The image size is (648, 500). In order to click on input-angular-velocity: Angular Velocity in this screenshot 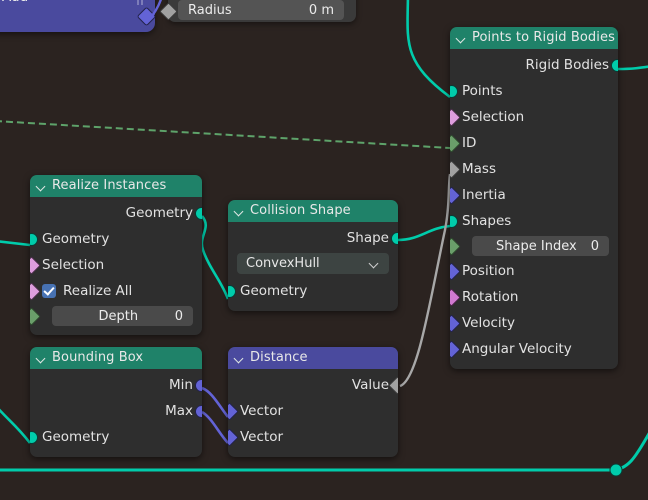, I will do `click(534, 349)`.